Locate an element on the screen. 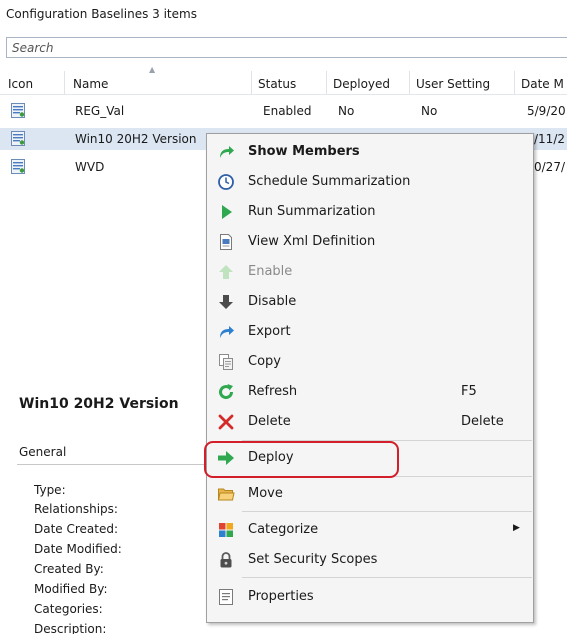  column-header-status: Status is located at coordinates (275, 86).